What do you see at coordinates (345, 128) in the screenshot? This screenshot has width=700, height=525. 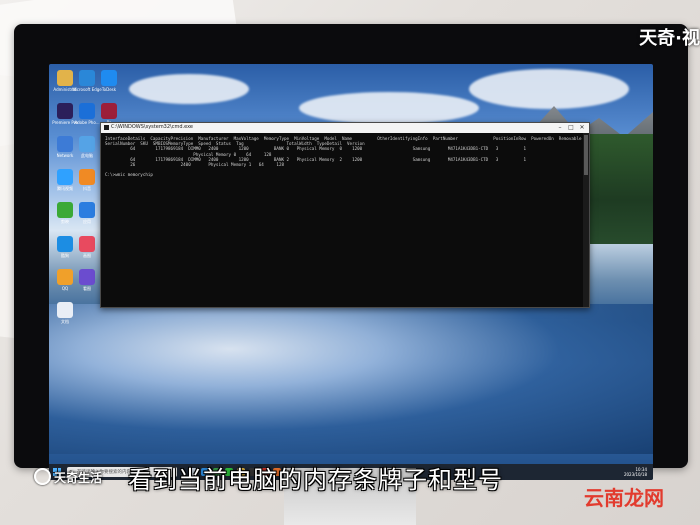 I see `cmd-titlebar: C:\WINDOWS\system32\cmd.exe – □ ✕` at bounding box center [345, 128].